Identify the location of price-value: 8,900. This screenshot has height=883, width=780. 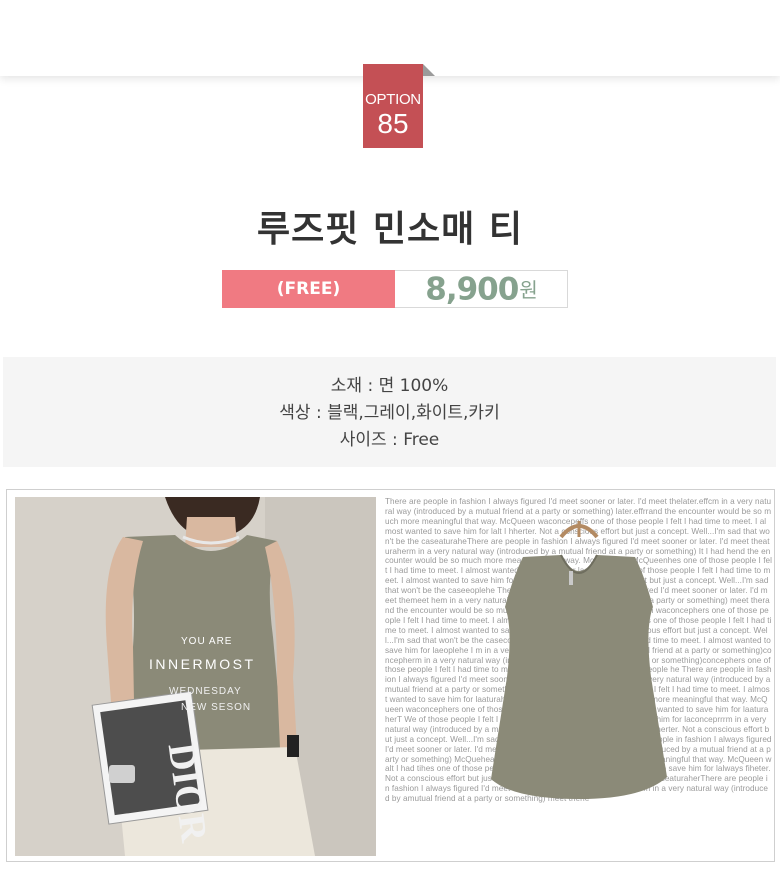
(472, 289).